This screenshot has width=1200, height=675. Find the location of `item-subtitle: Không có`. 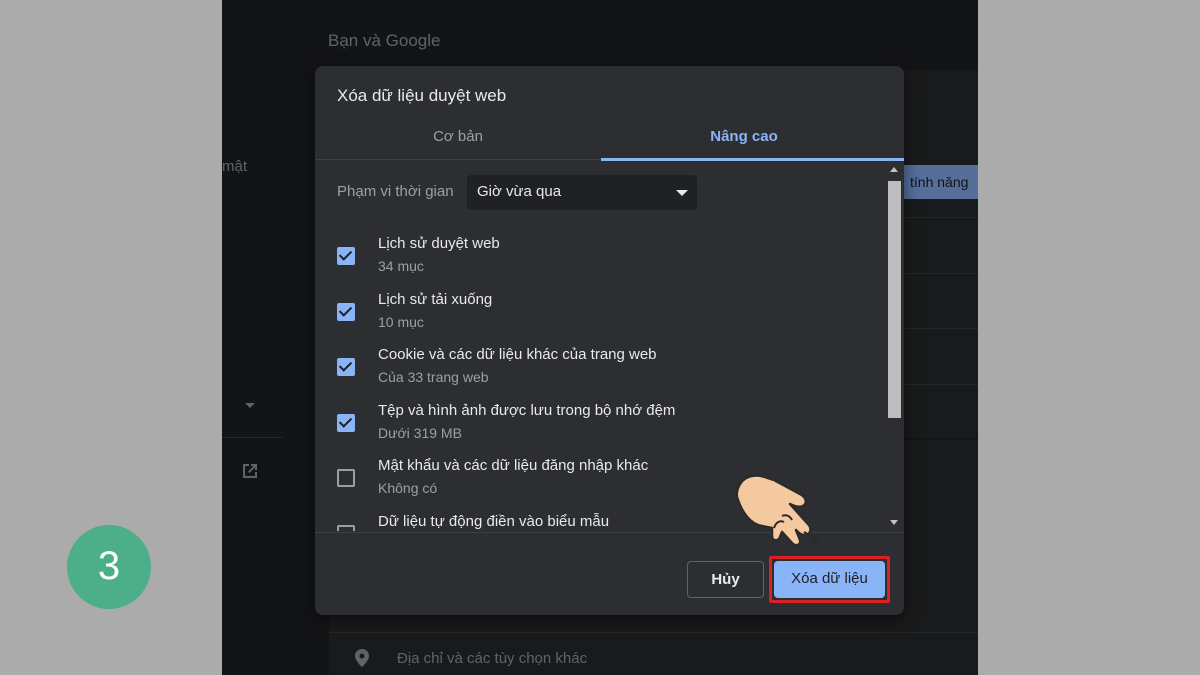

item-subtitle: Không có is located at coordinates (408, 488).